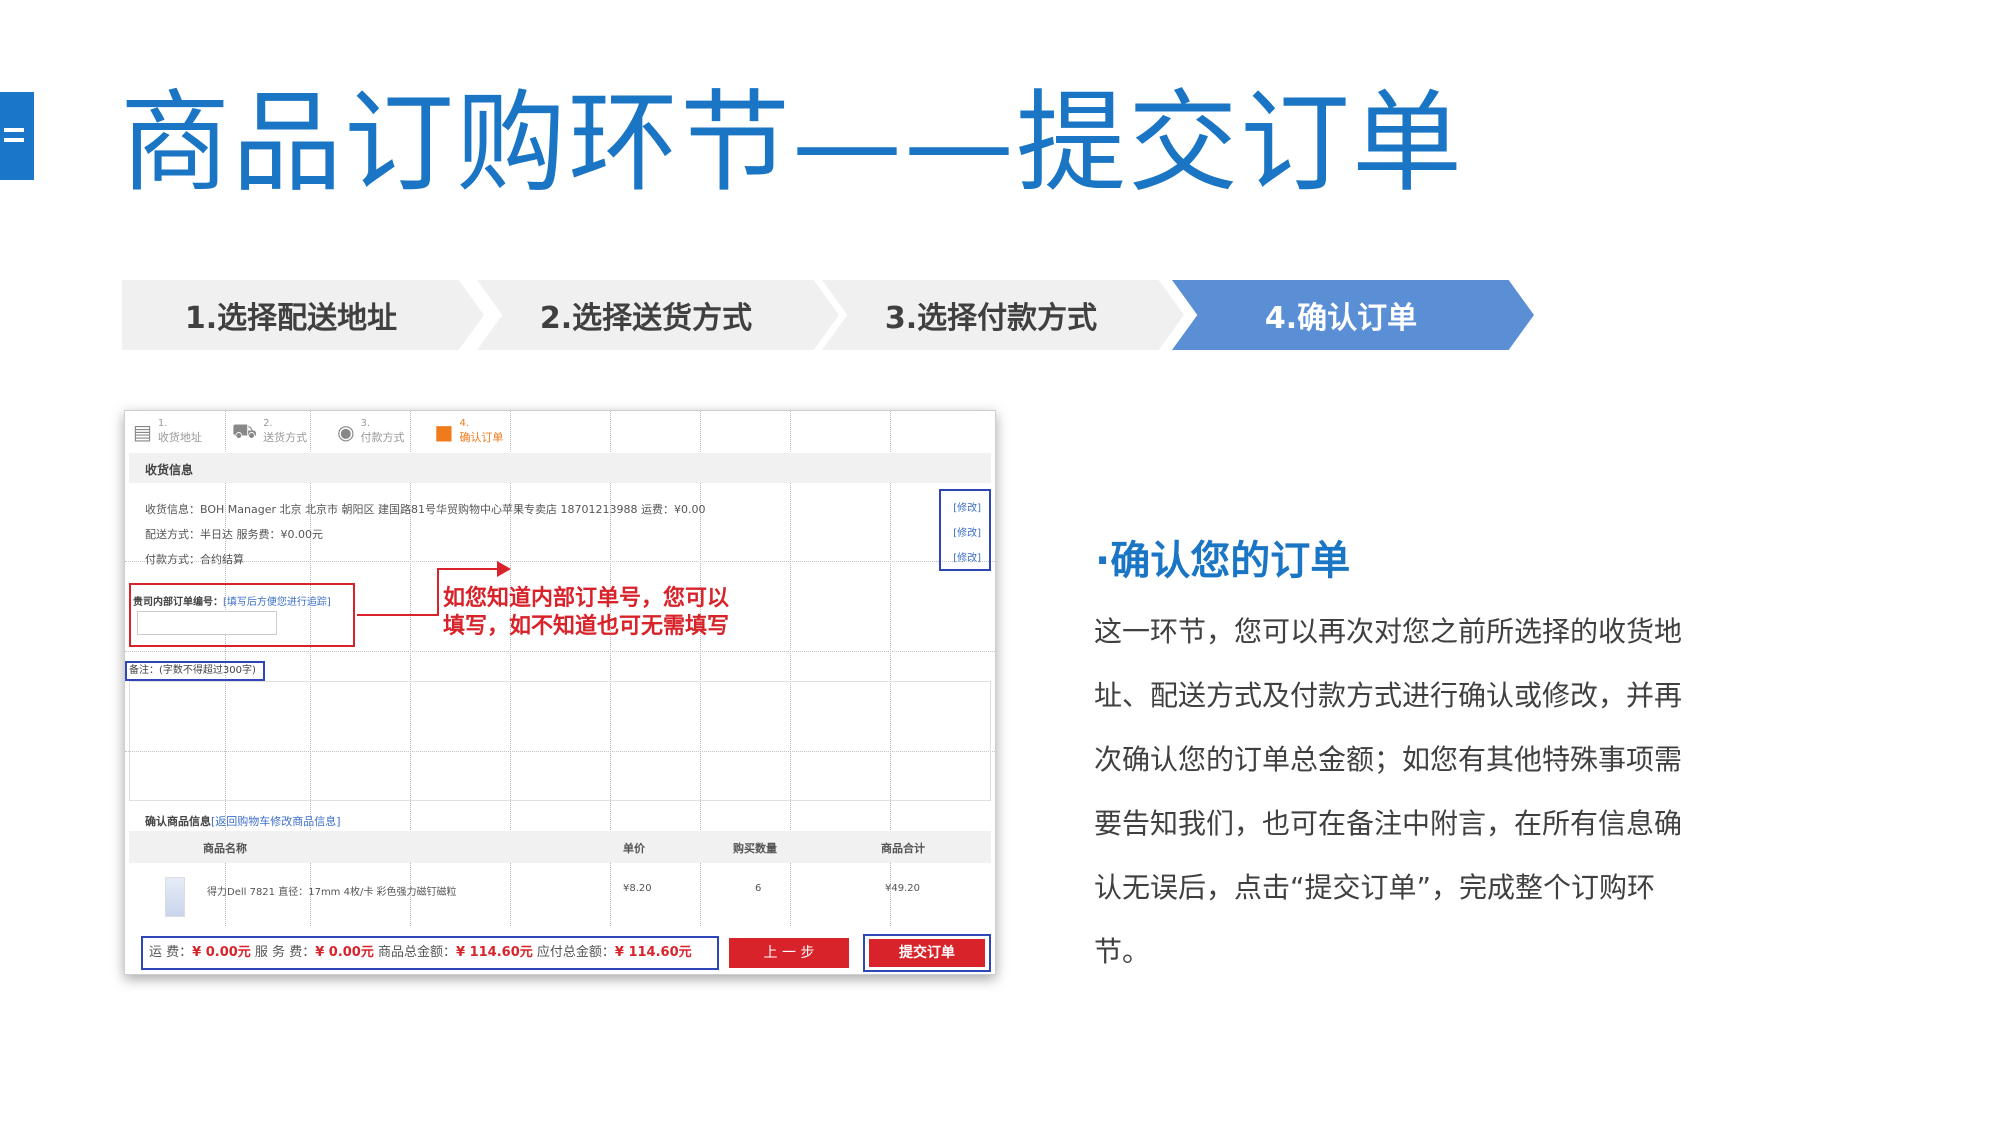 The image size is (2000, 1125). I want to click on truck-icon: ⛟, so click(244, 430).